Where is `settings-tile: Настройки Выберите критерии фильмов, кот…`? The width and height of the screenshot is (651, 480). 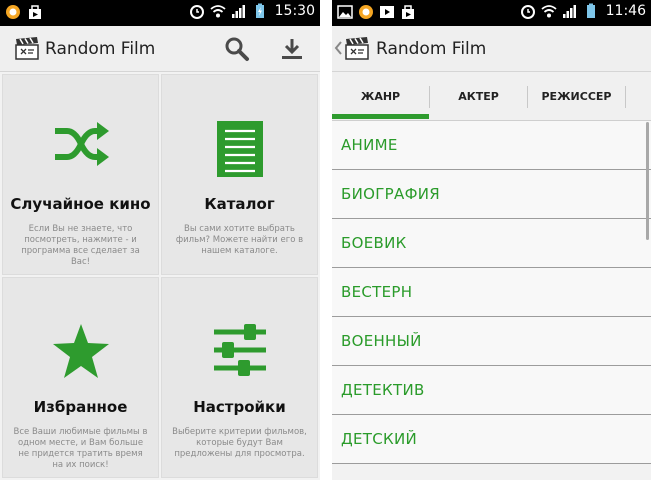
settings-tile: Настройки Выберите критерии фильмов, кот… is located at coordinates (239, 377).